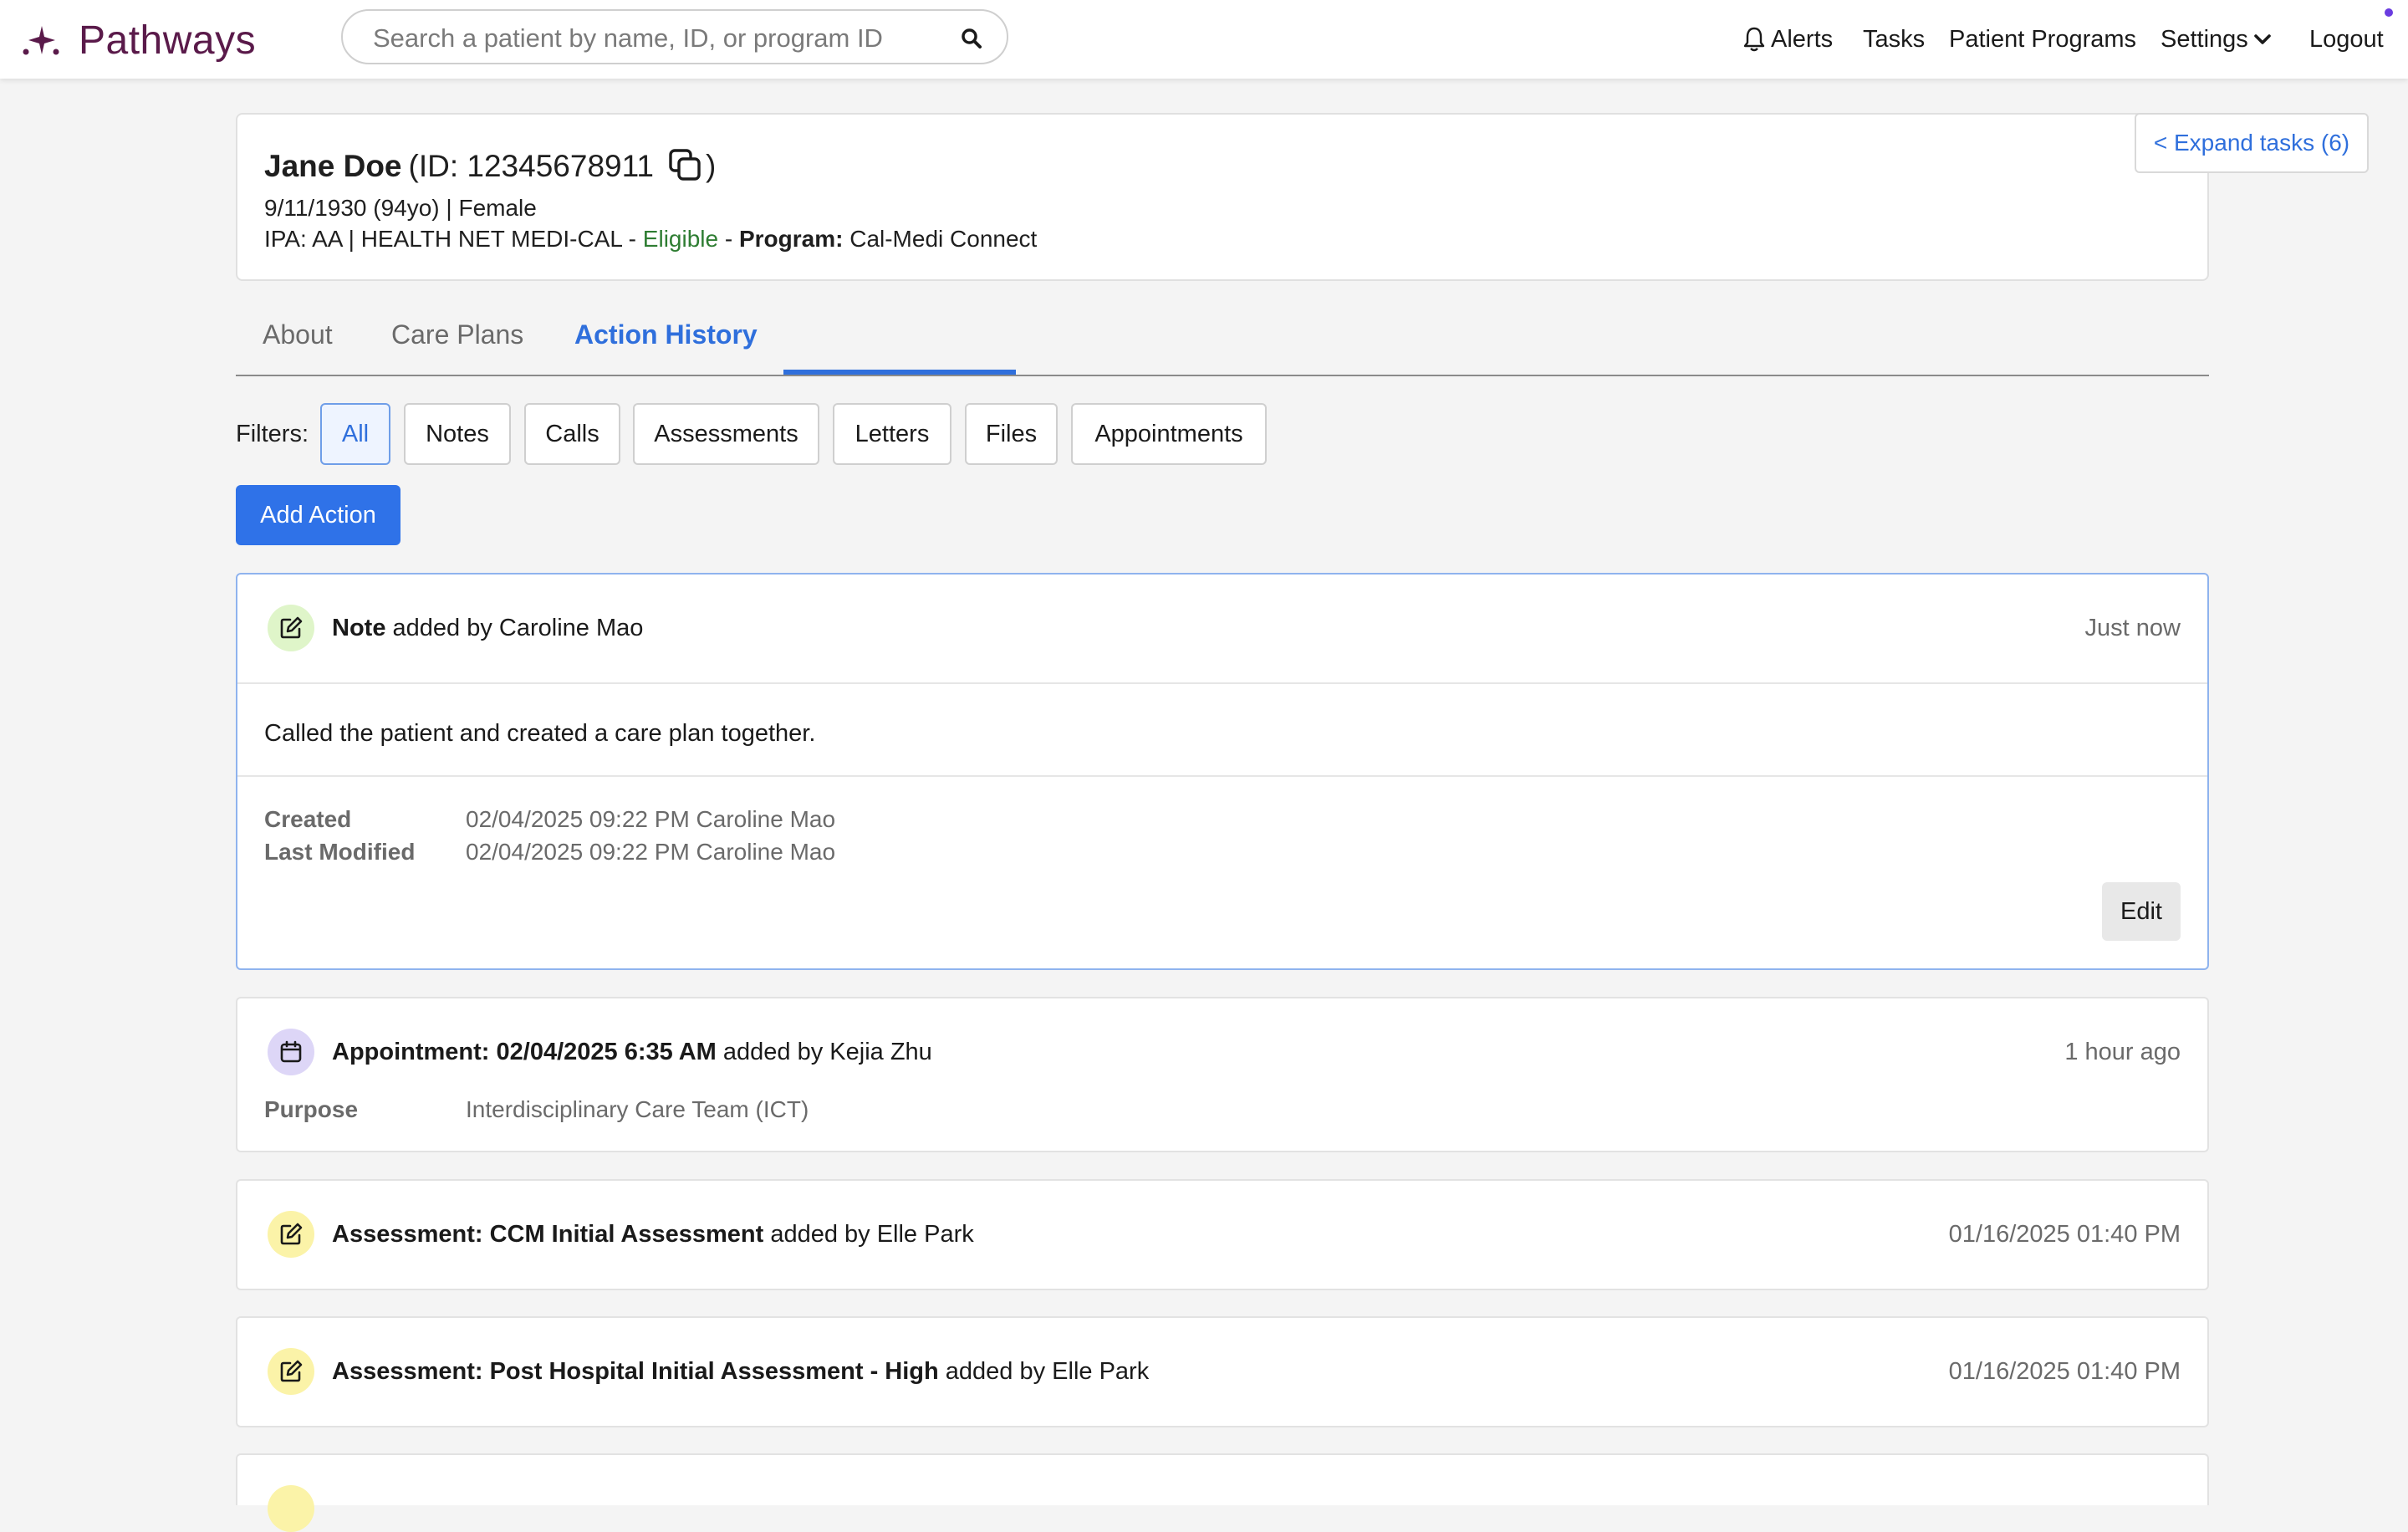 Image resolution: width=2408 pixels, height=1532 pixels. What do you see at coordinates (971, 38) in the screenshot?
I see `search-icon` at bounding box center [971, 38].